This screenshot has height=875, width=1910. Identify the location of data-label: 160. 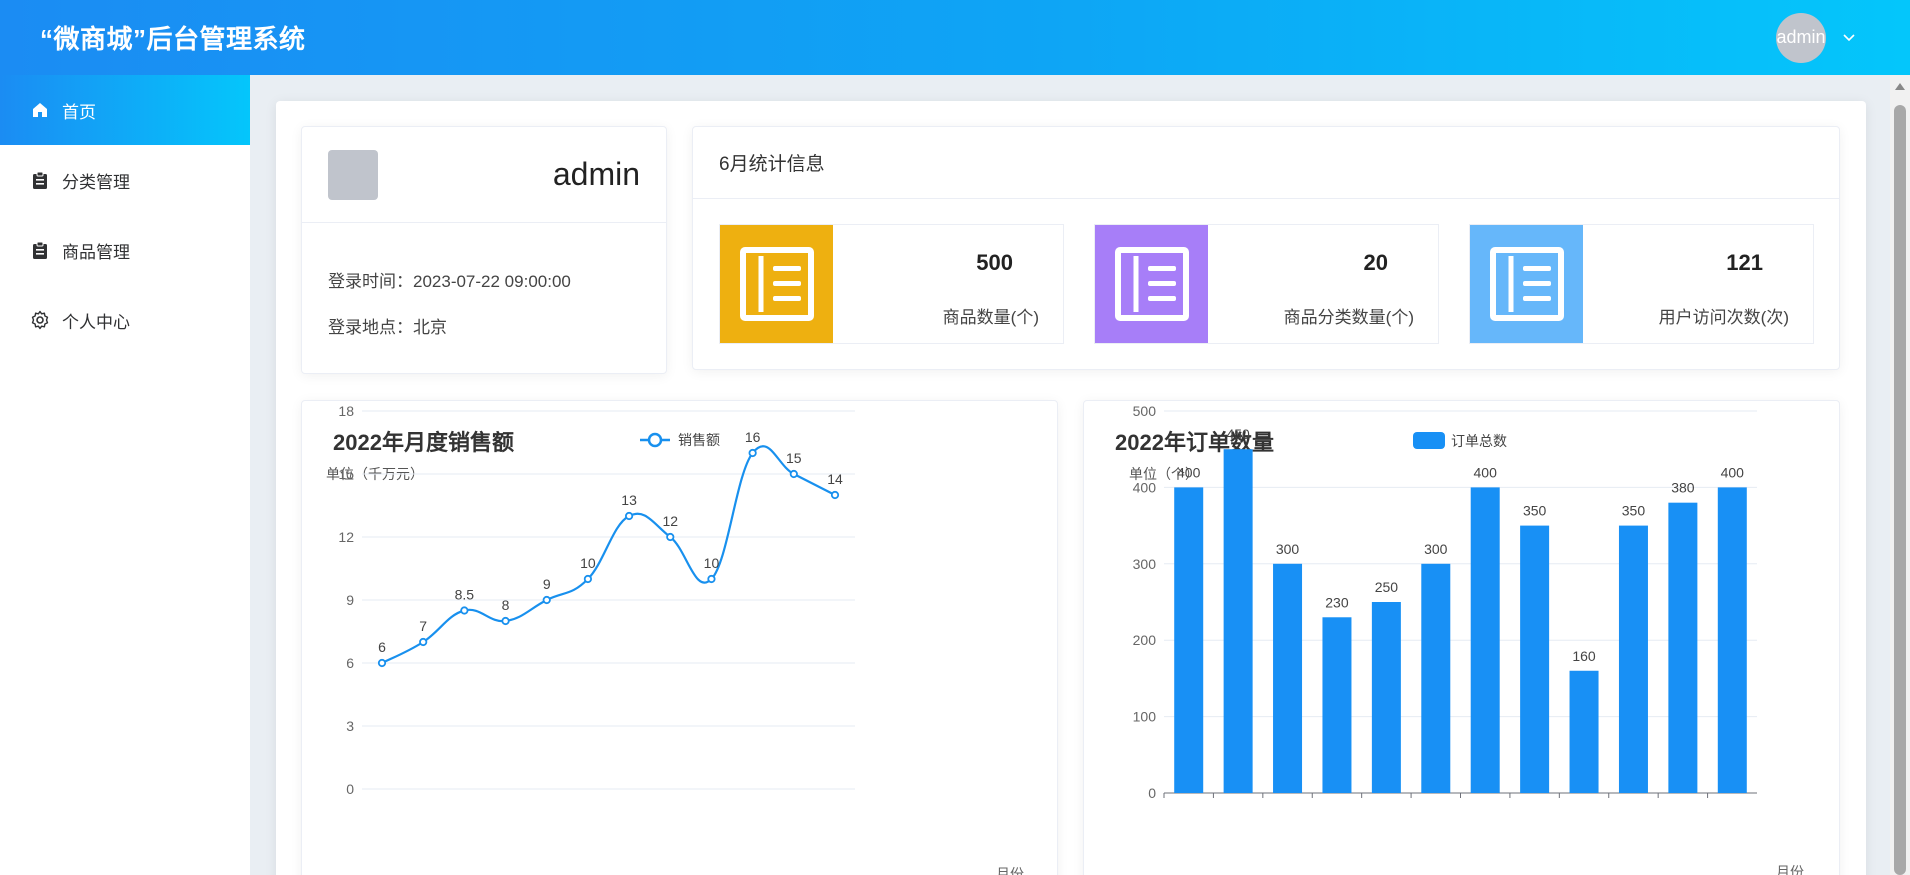
(1584, 656).